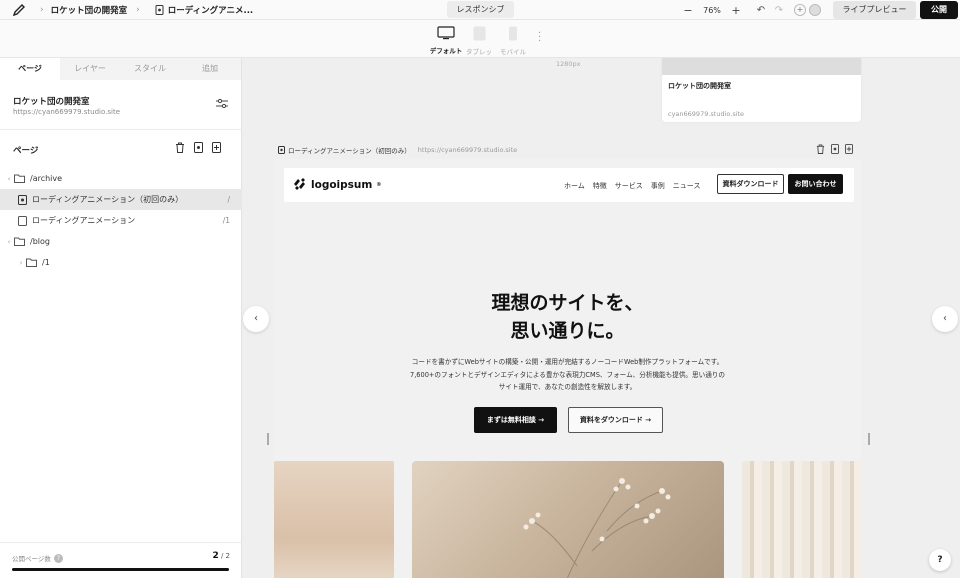  I want to click on help-button: ?, so click(940, 560).